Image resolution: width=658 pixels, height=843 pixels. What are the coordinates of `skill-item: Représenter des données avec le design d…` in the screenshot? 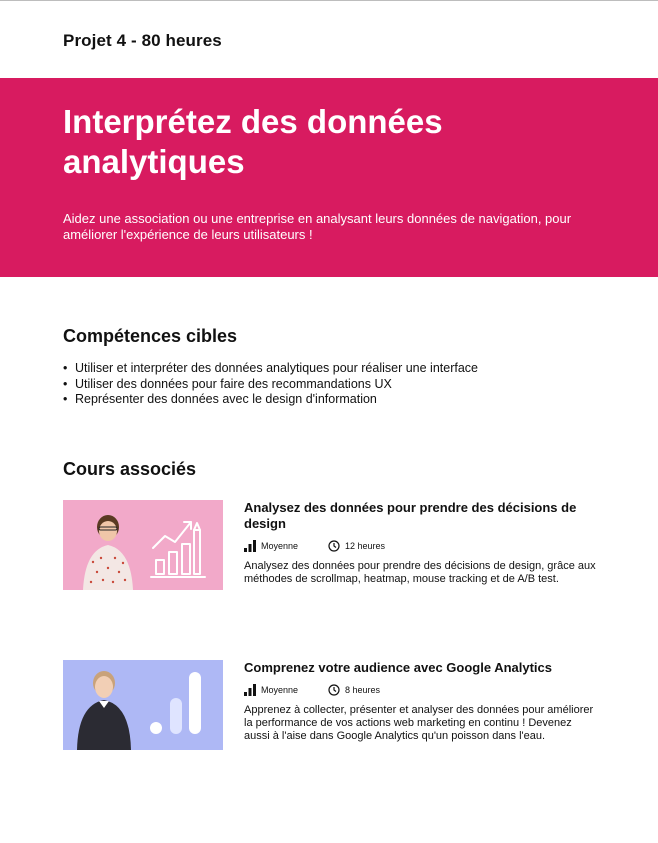 It's located at (270, 400).